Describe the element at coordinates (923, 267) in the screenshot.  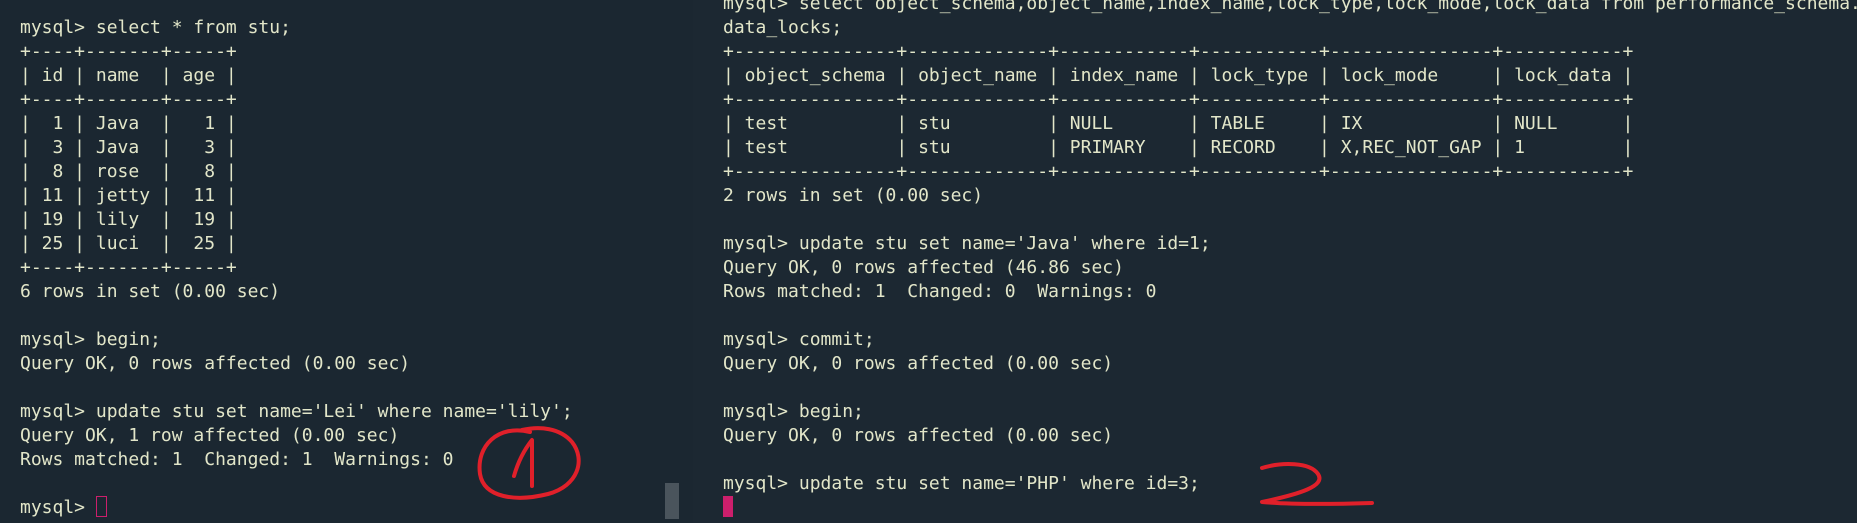
I see `right-line: Query OK, 0 rows affected (46.86 sec)` at that location.